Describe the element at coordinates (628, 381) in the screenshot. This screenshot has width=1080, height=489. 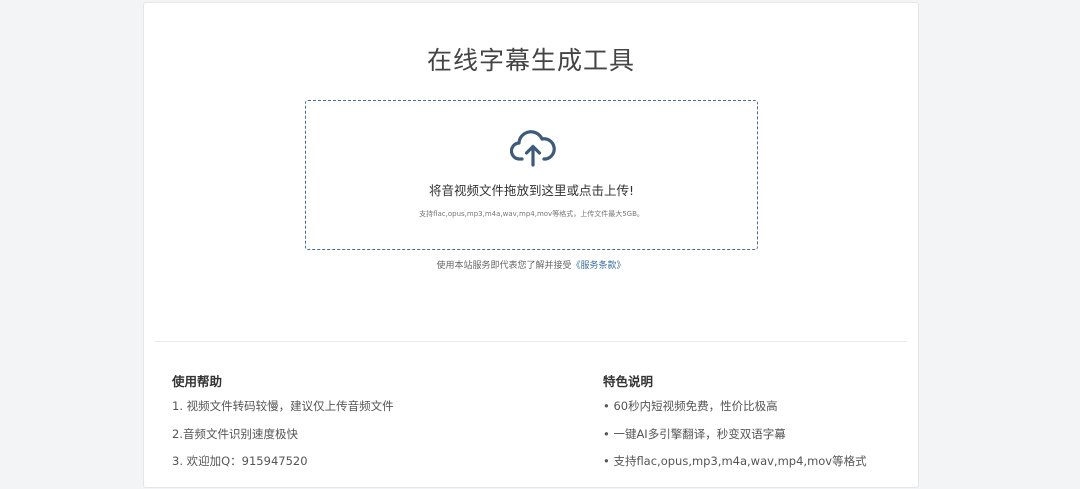
I see `features-heading: 特色说明` at that location.